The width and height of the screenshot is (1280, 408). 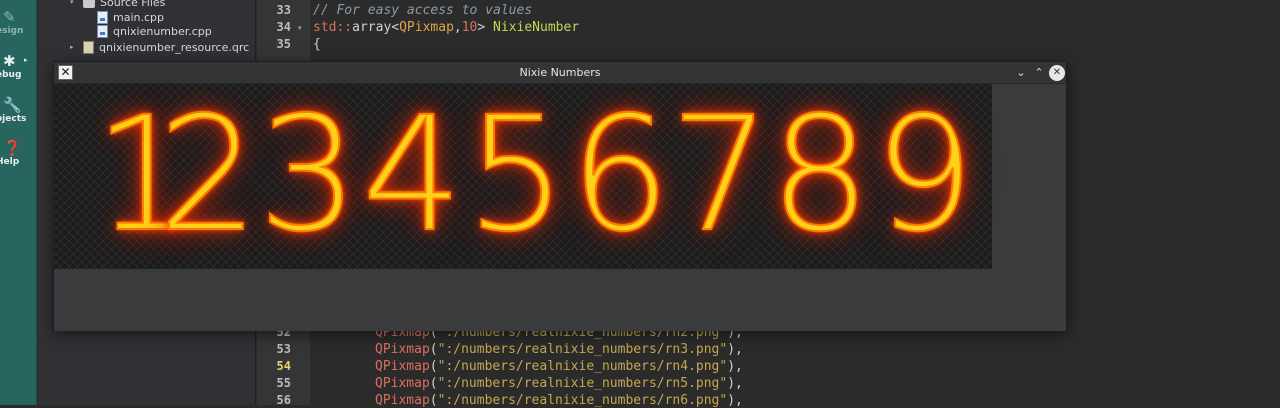 I want to click on resource-file-icon, so click(x=88, y=47).